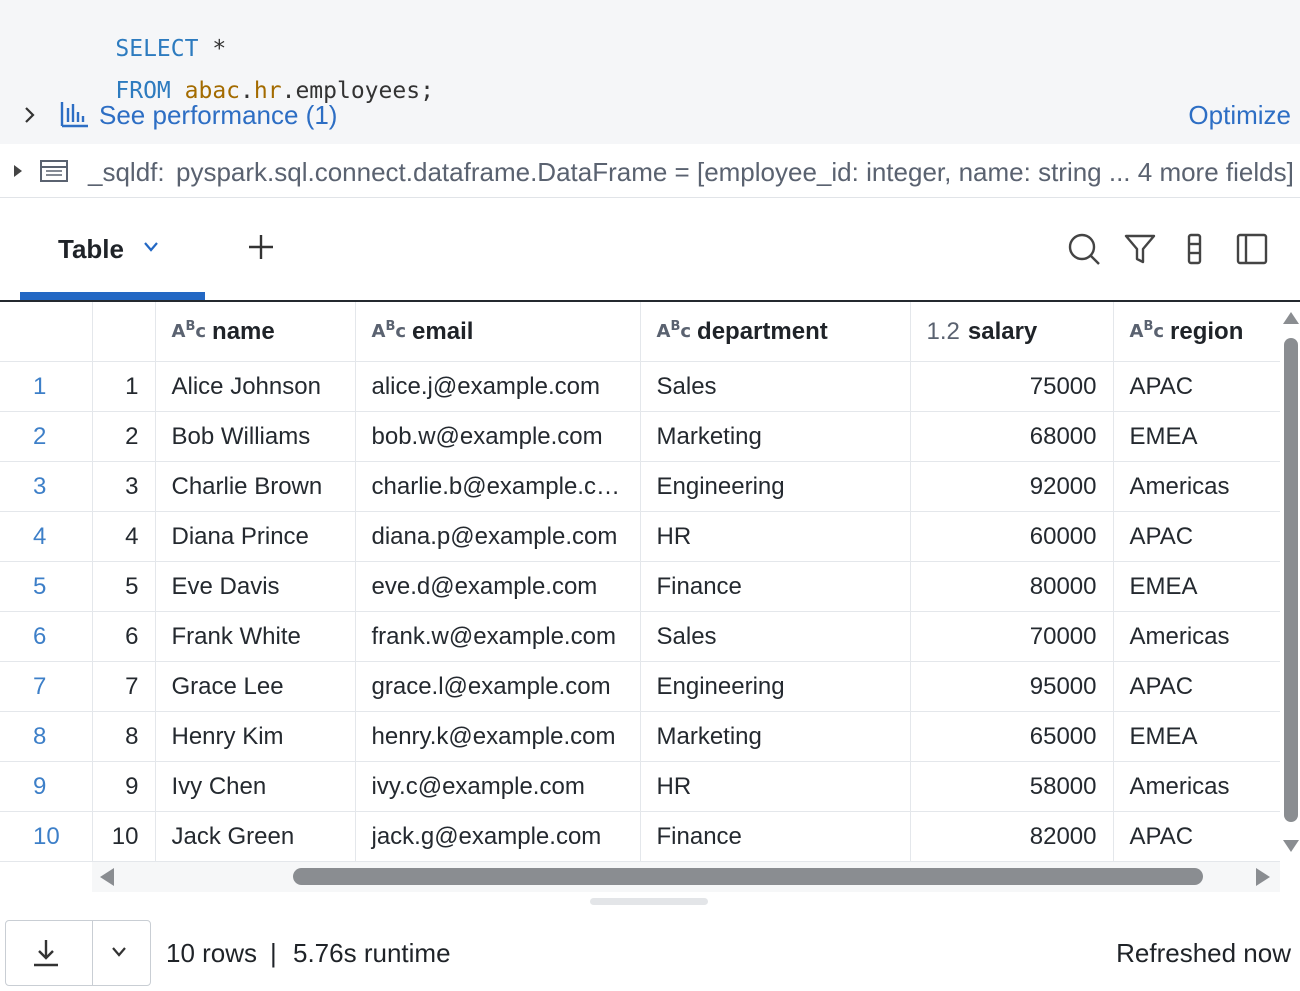 The image size is (1300, 991). What do you see at coordinates (124, 332) in the screenshot?
I see `id-header` at bounding box center [124, 332].